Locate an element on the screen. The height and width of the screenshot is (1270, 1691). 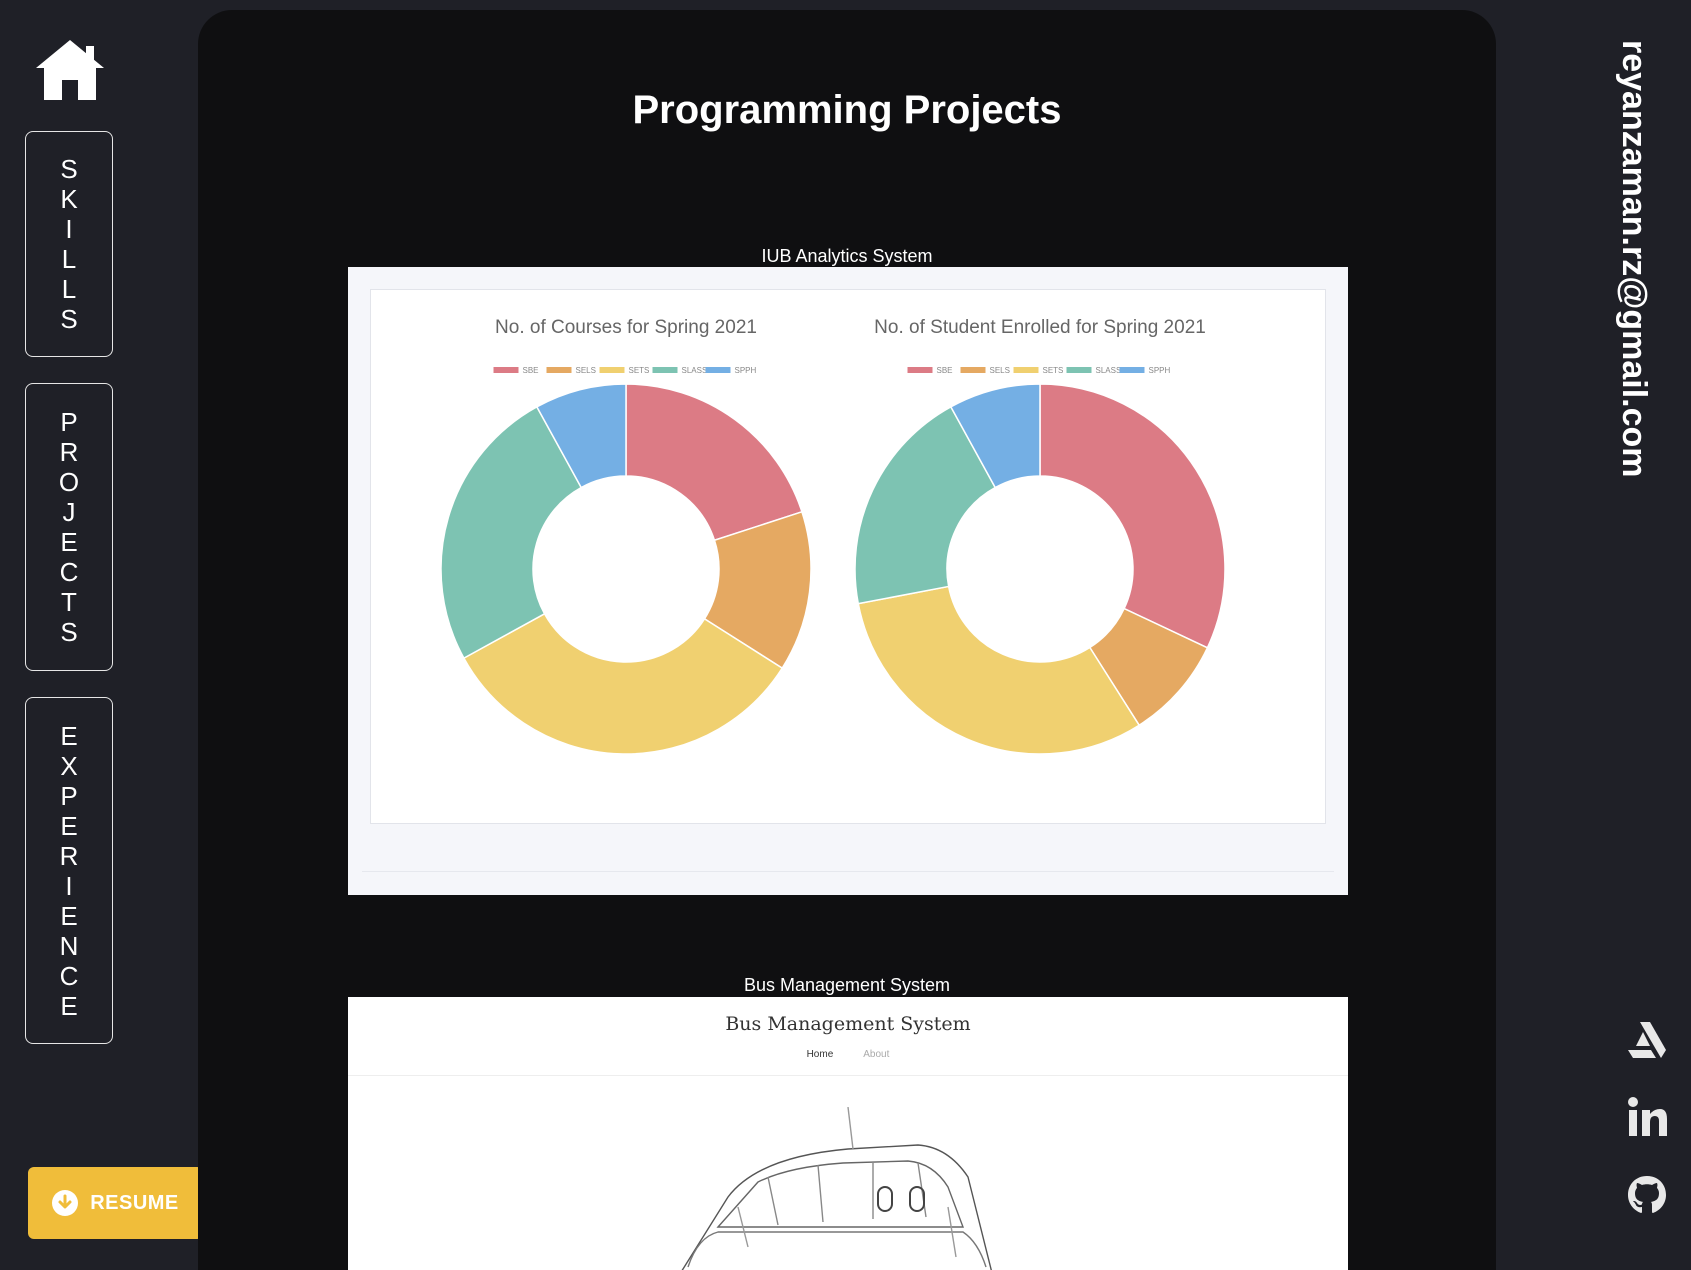
nav-letter: T is located at coordinates (69, 602).